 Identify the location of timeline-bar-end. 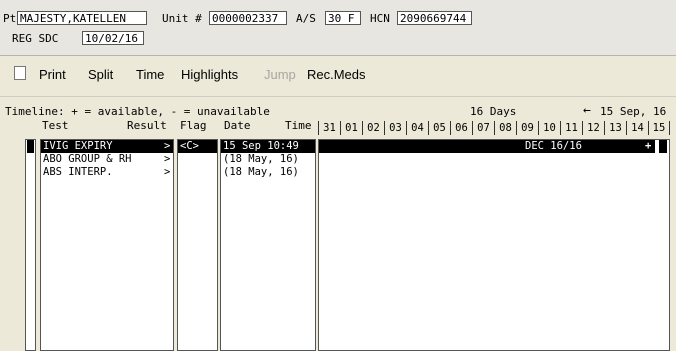
(663, 146).